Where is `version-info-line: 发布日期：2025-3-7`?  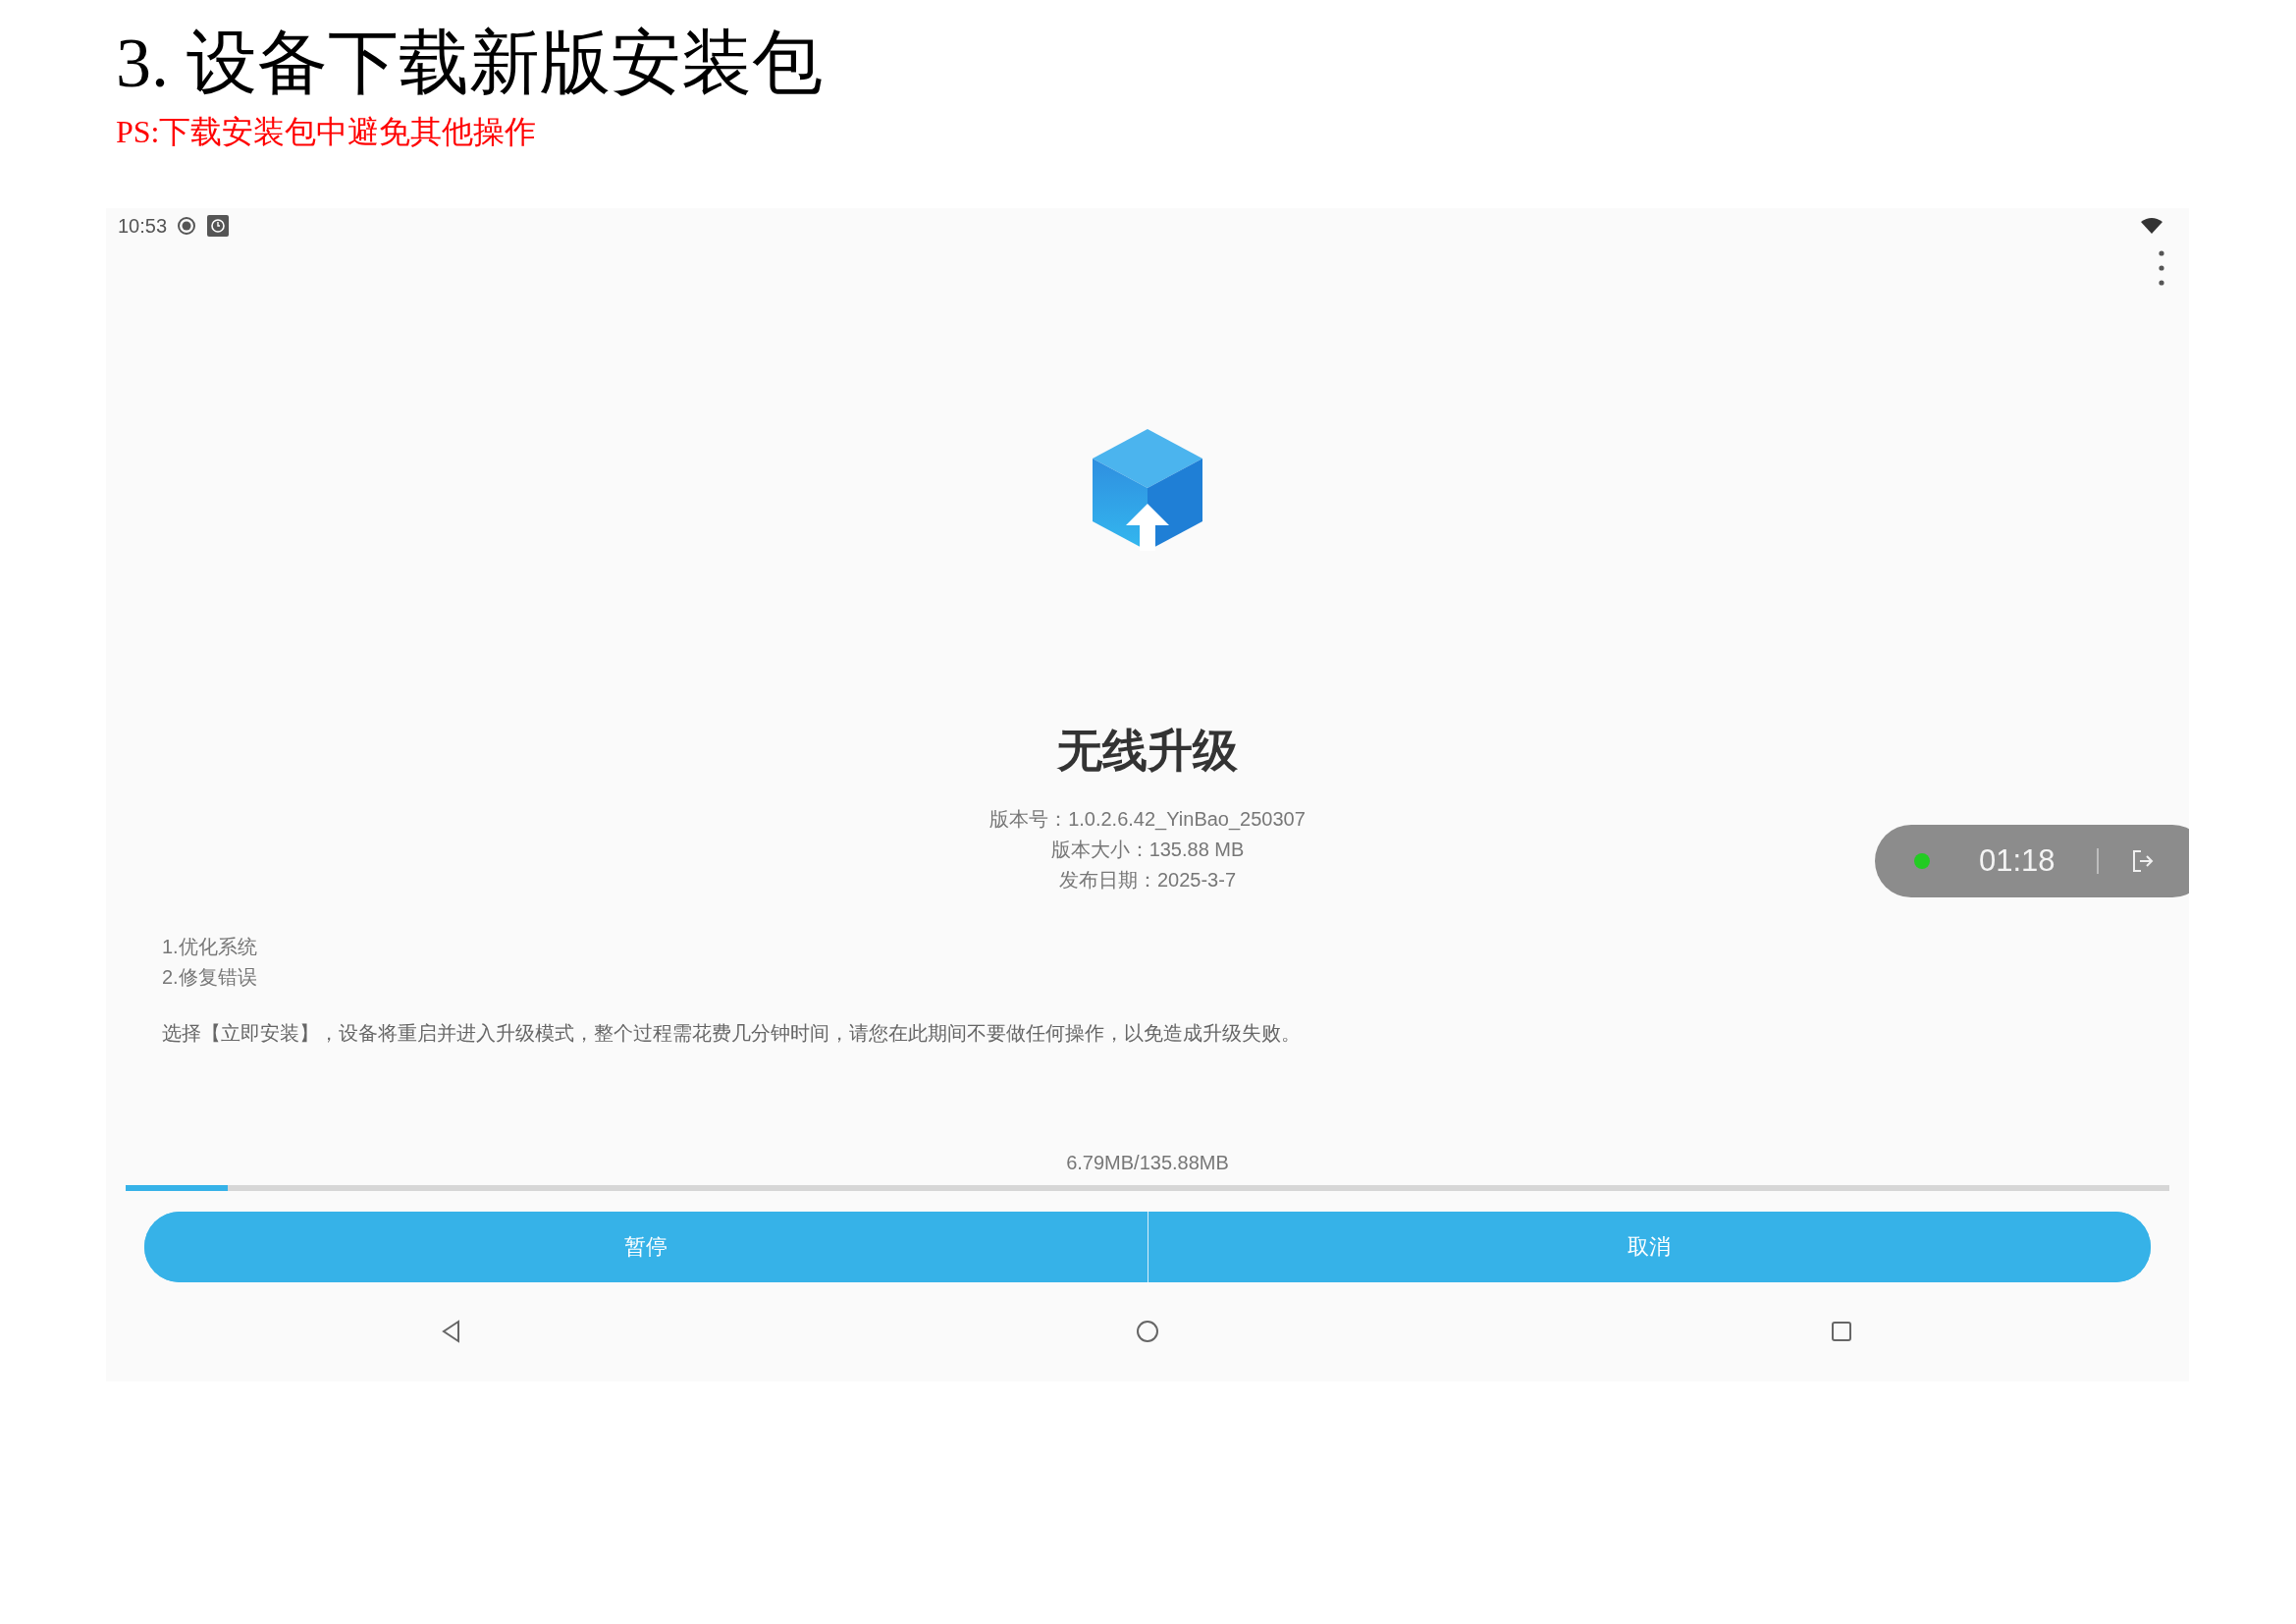 version-info-line: 发布日期：2025-3-7 is located at coordinates (1147, 880).